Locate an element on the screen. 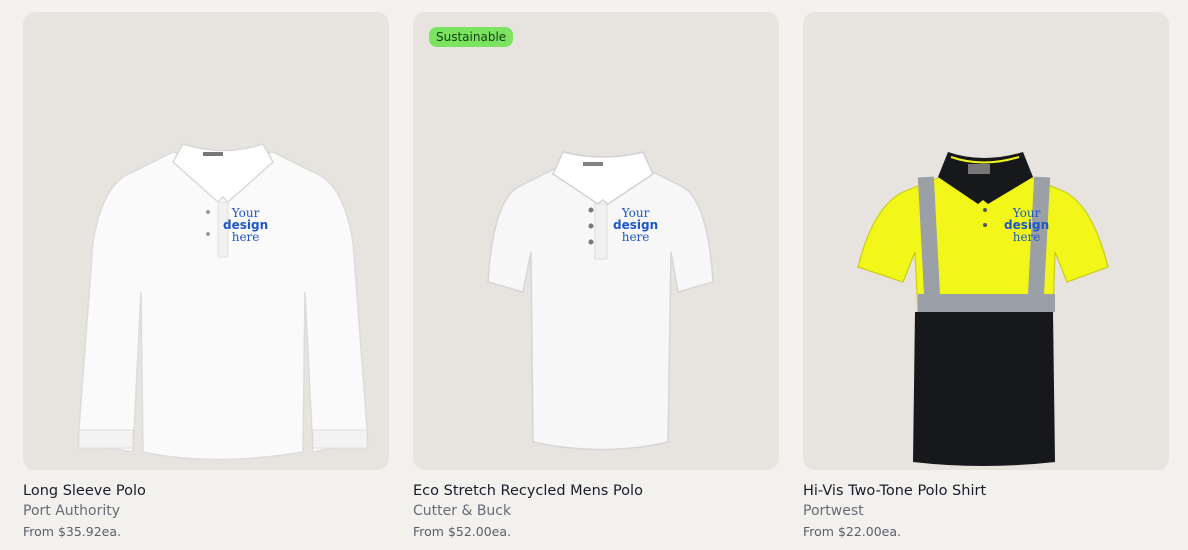 This screenshot has height=550, width=1188. product-price: From $22.00ea. is located at coordinates (852, 531).